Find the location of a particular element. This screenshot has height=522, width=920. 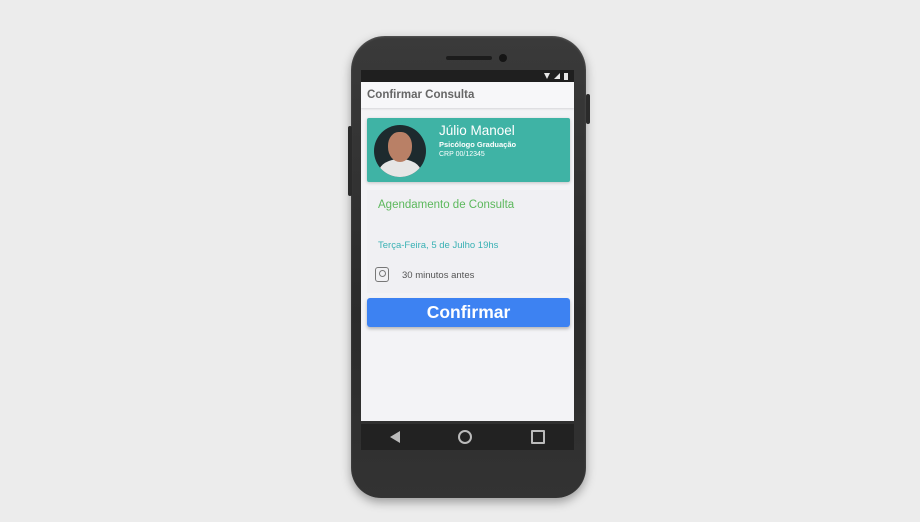

back-icon is located at coordinates (395, 437).